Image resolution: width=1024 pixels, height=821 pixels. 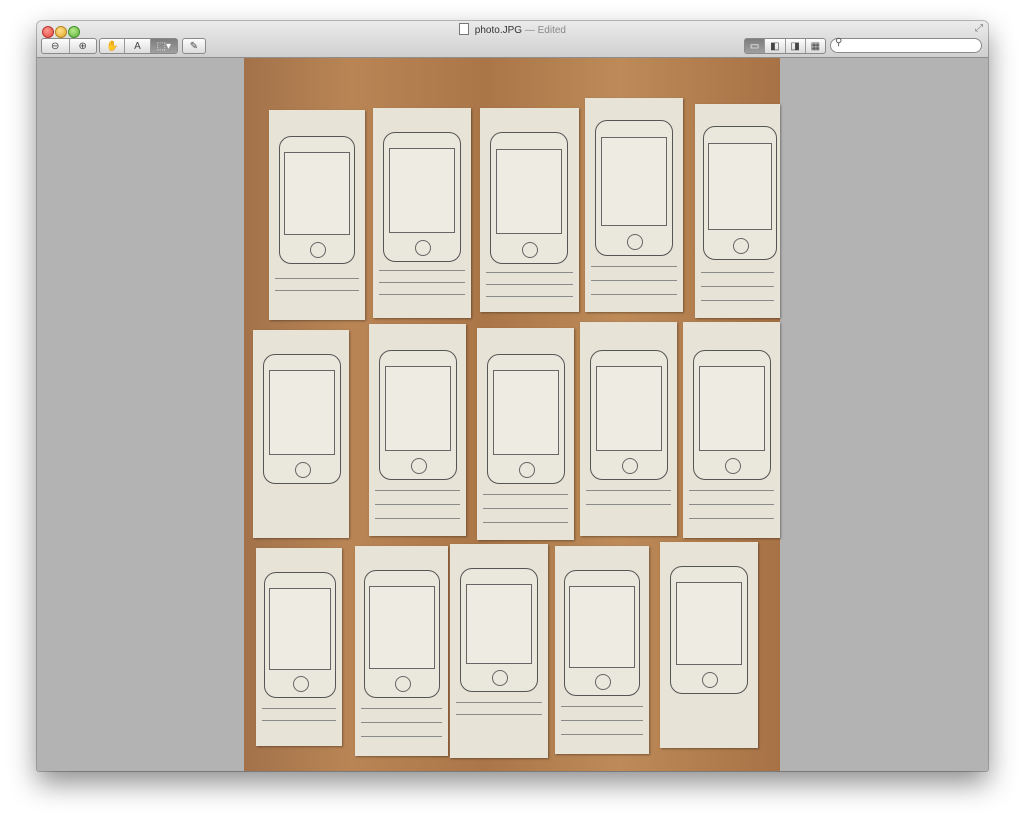 I want to click on edited-status: — Edited, so click(x=545, y=30).